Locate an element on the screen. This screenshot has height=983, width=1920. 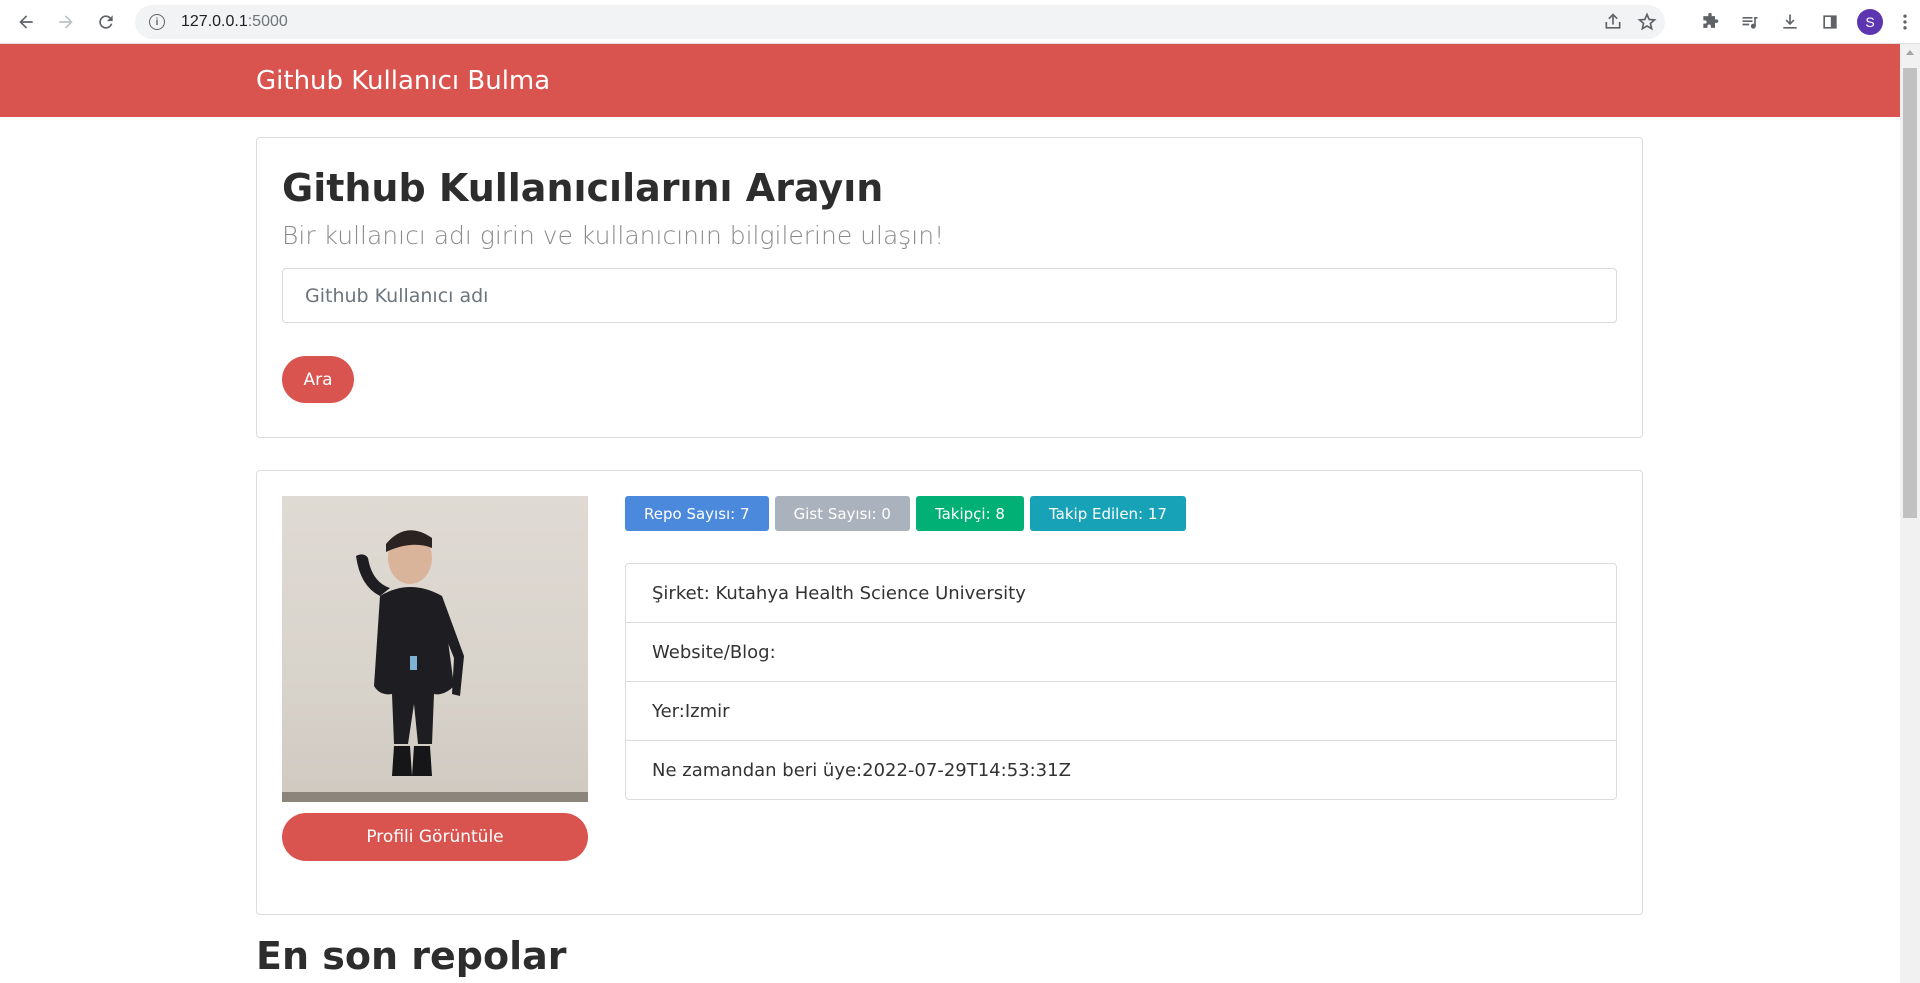
reload-button is located at coordinates (106, 22).